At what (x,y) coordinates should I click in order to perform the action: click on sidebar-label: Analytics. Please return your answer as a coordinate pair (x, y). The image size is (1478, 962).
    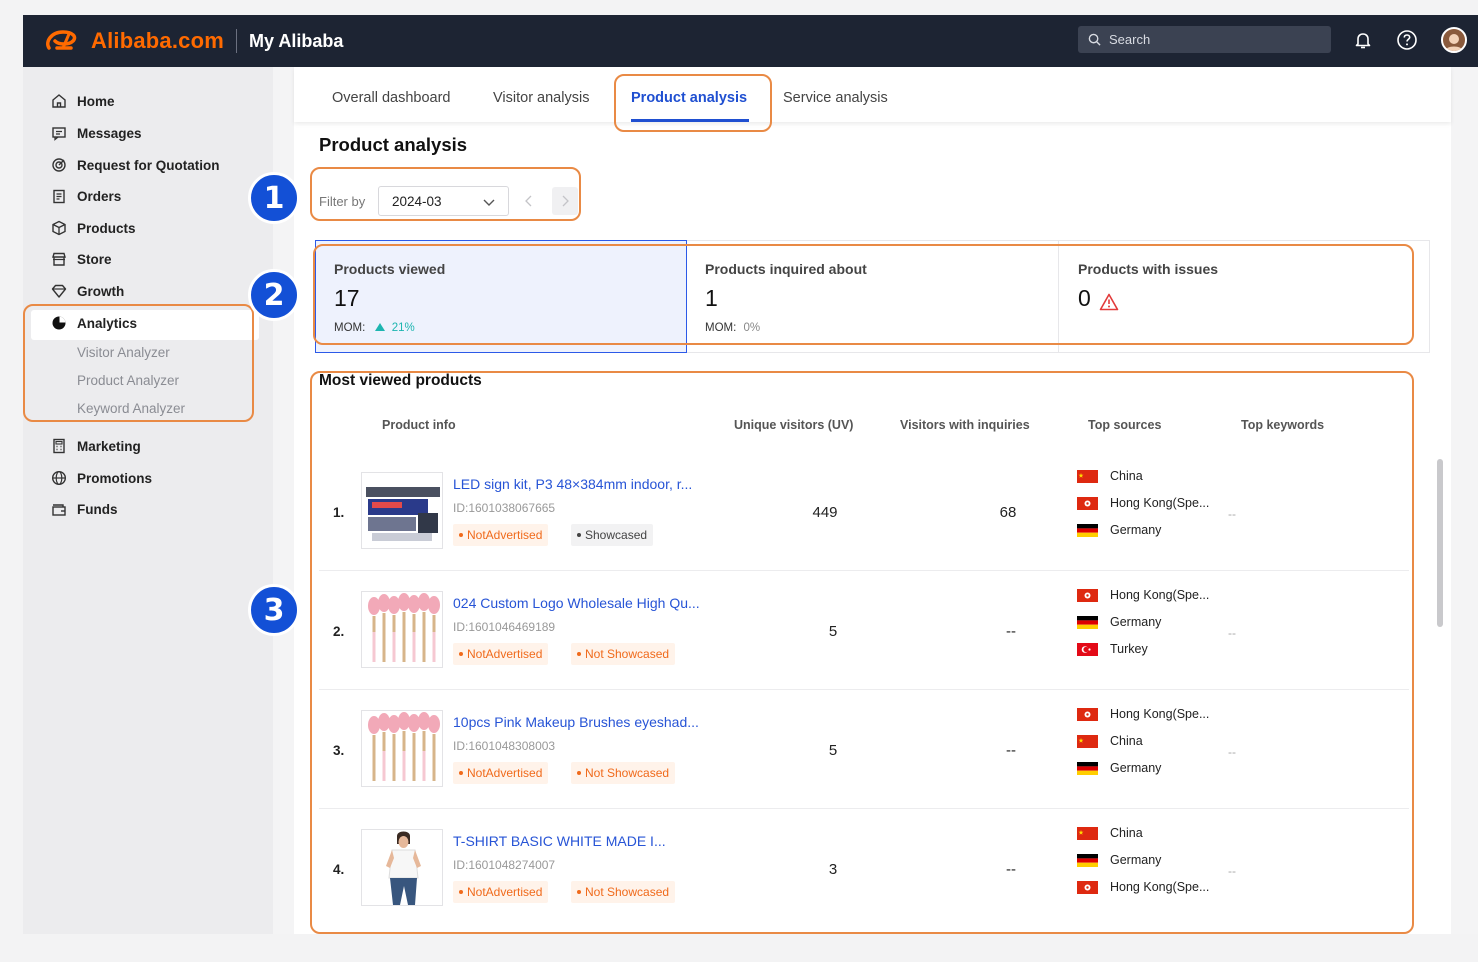
    Looking at the image, I should click on (107, 323).